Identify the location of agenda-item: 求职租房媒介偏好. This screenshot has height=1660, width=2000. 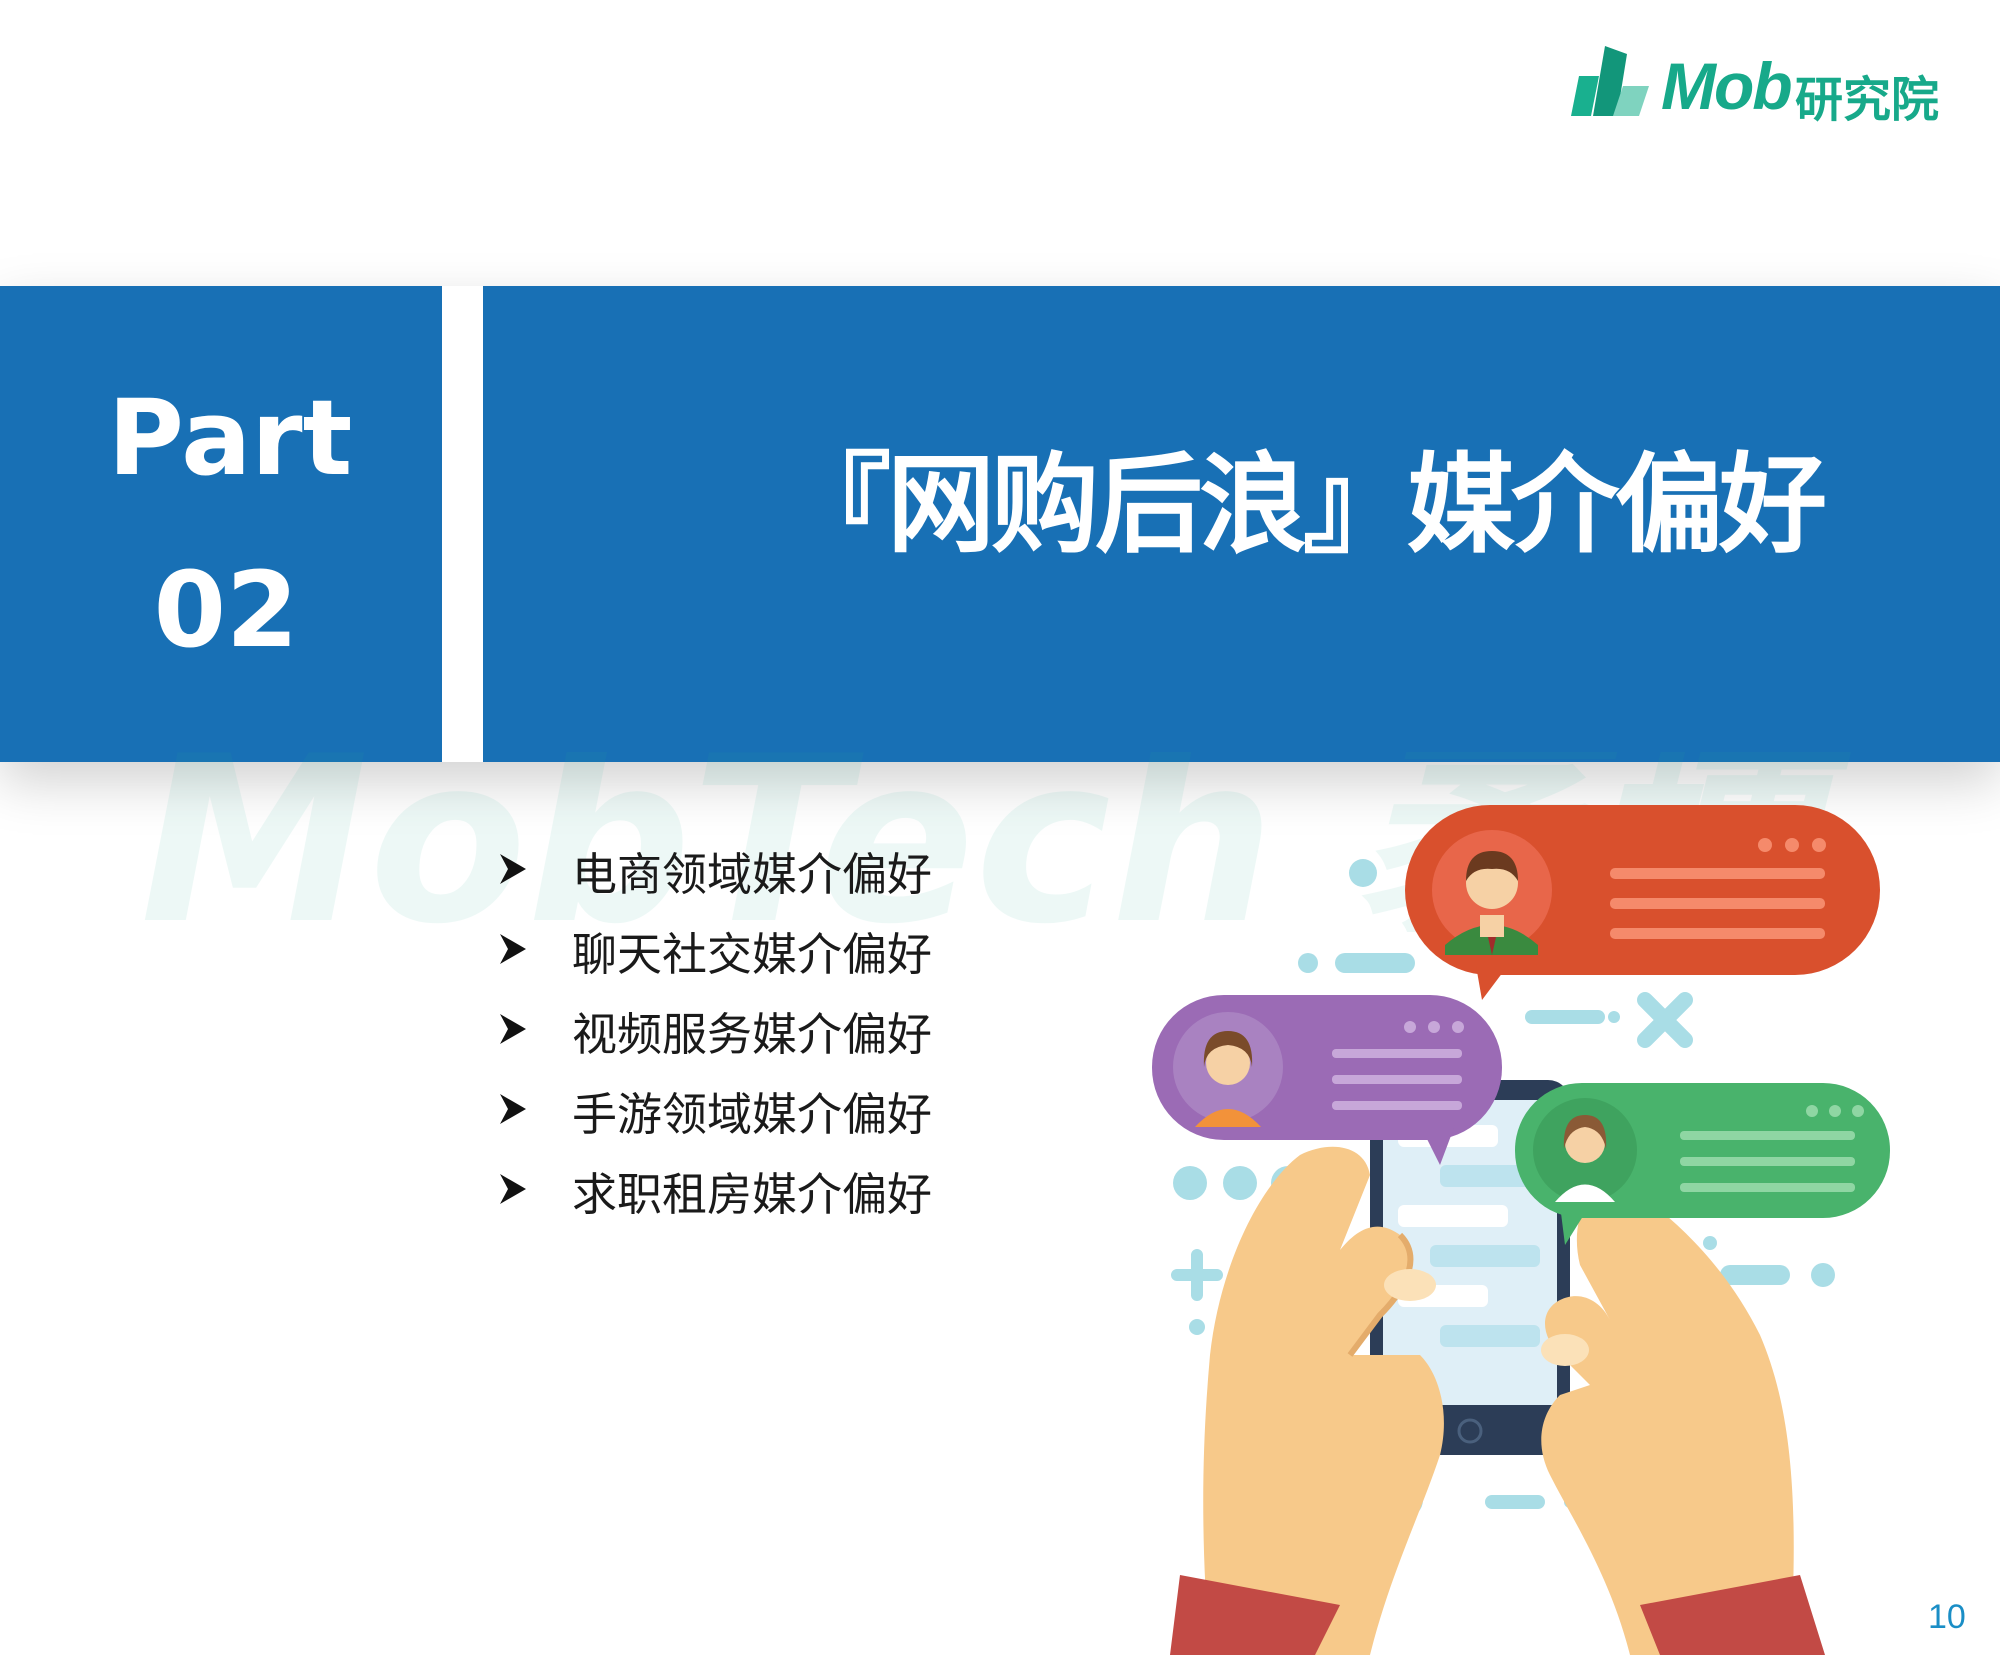
(715, 1190).